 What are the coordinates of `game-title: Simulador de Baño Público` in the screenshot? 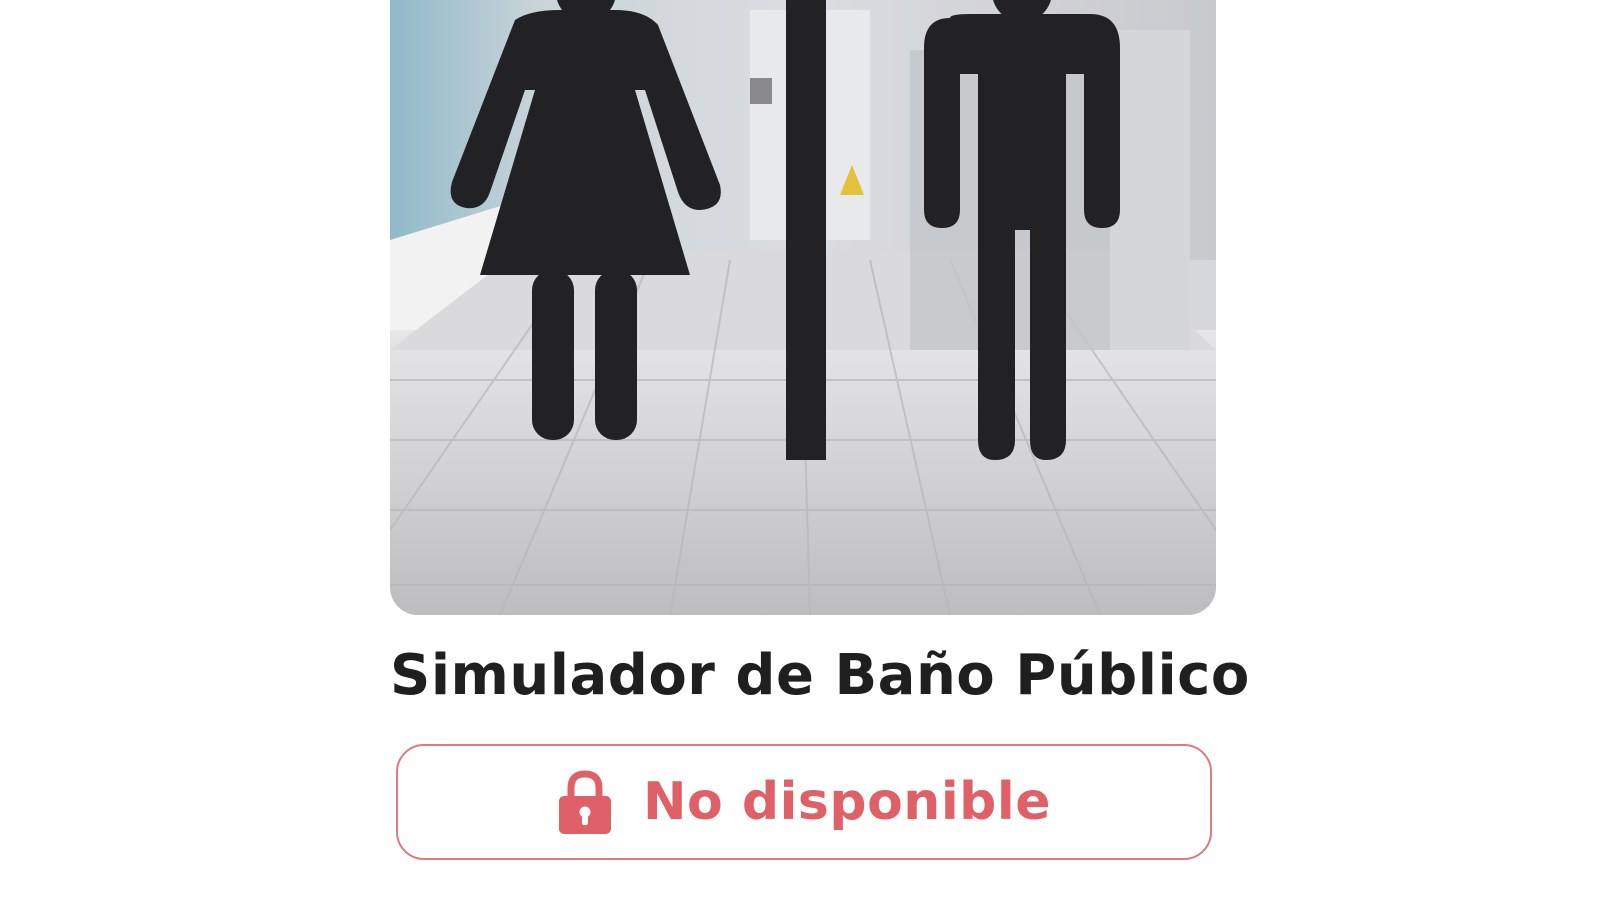 It's located at (820, 675).